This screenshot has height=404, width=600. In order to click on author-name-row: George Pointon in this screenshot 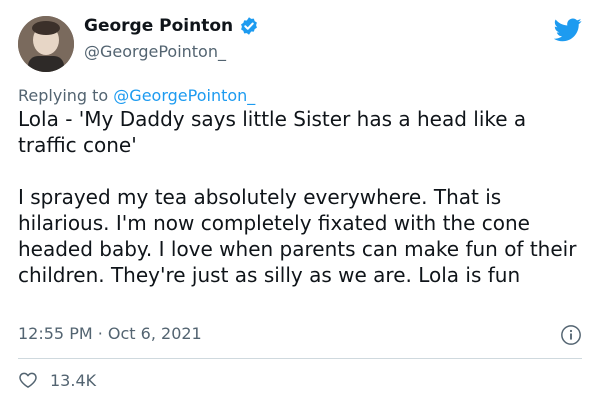, I will do `click(171, 26)`.